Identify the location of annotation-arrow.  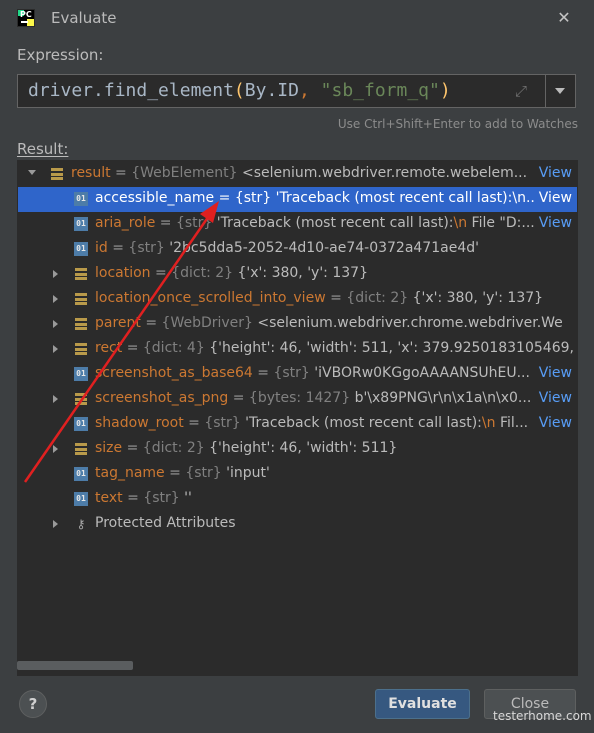
(121, 342).